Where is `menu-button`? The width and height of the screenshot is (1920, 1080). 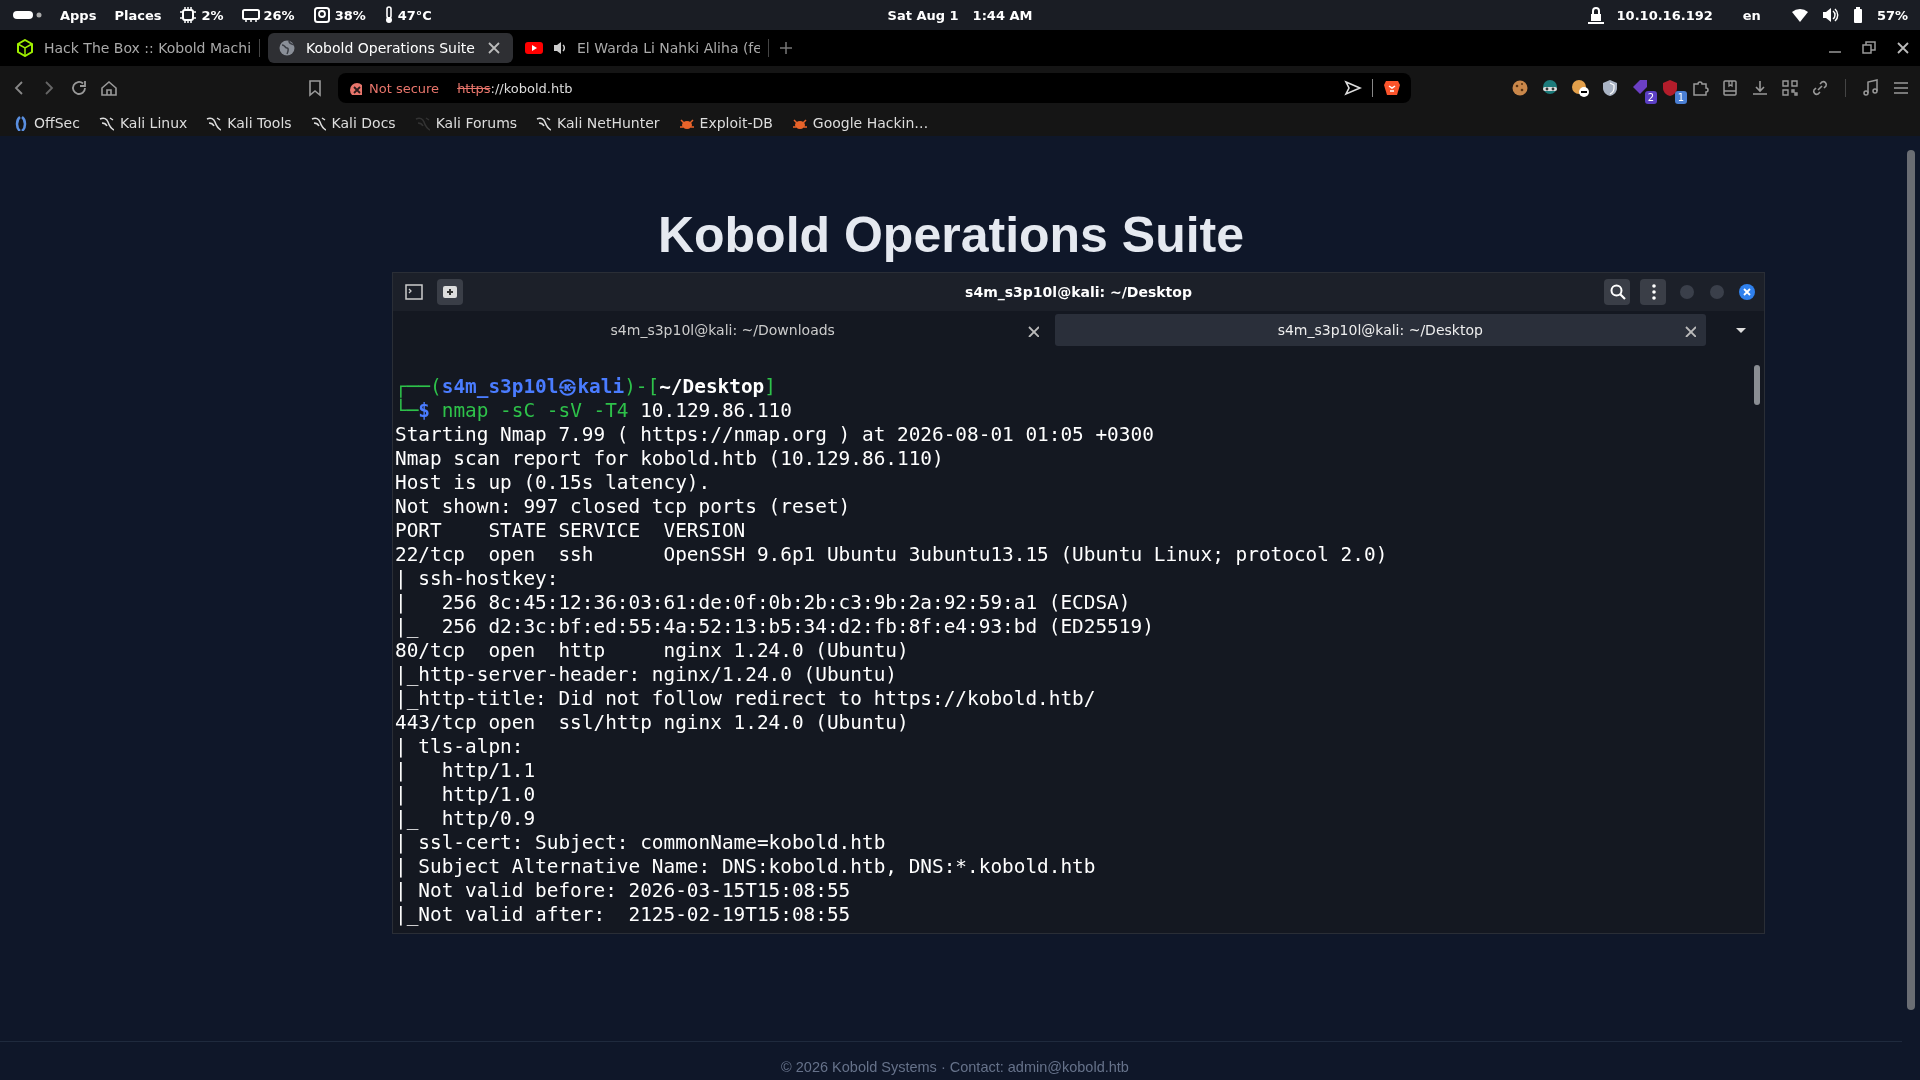
menu-button is located at coordinates (1653, 292).